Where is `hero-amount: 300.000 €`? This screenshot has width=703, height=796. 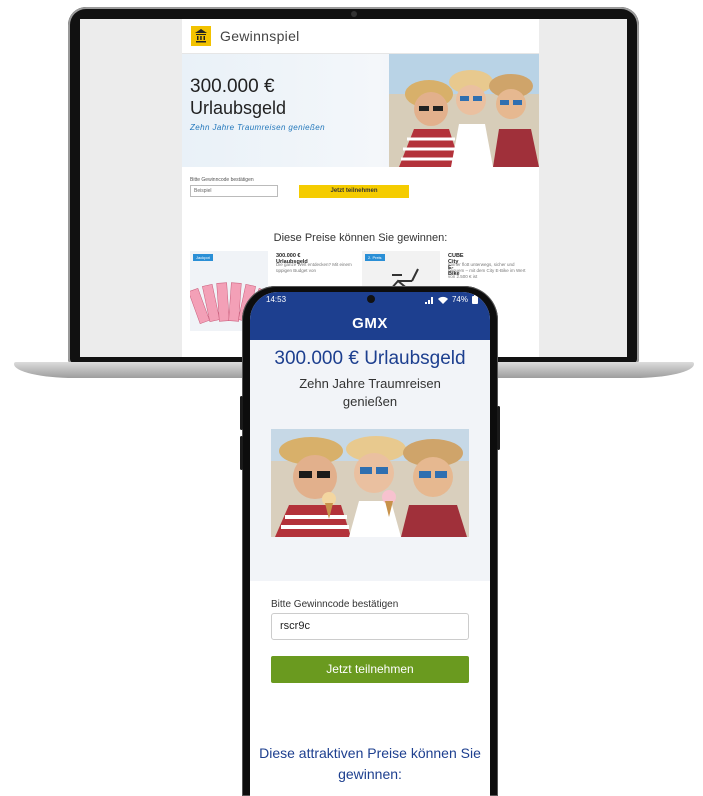
hero-amount: 300.000 € is located at coordinates (232, 86).